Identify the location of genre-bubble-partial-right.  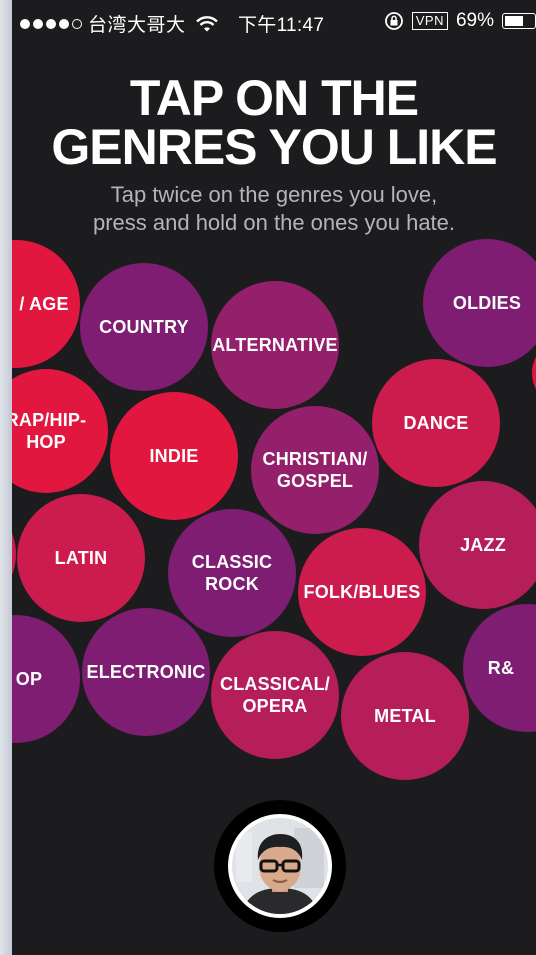
(534, 373).